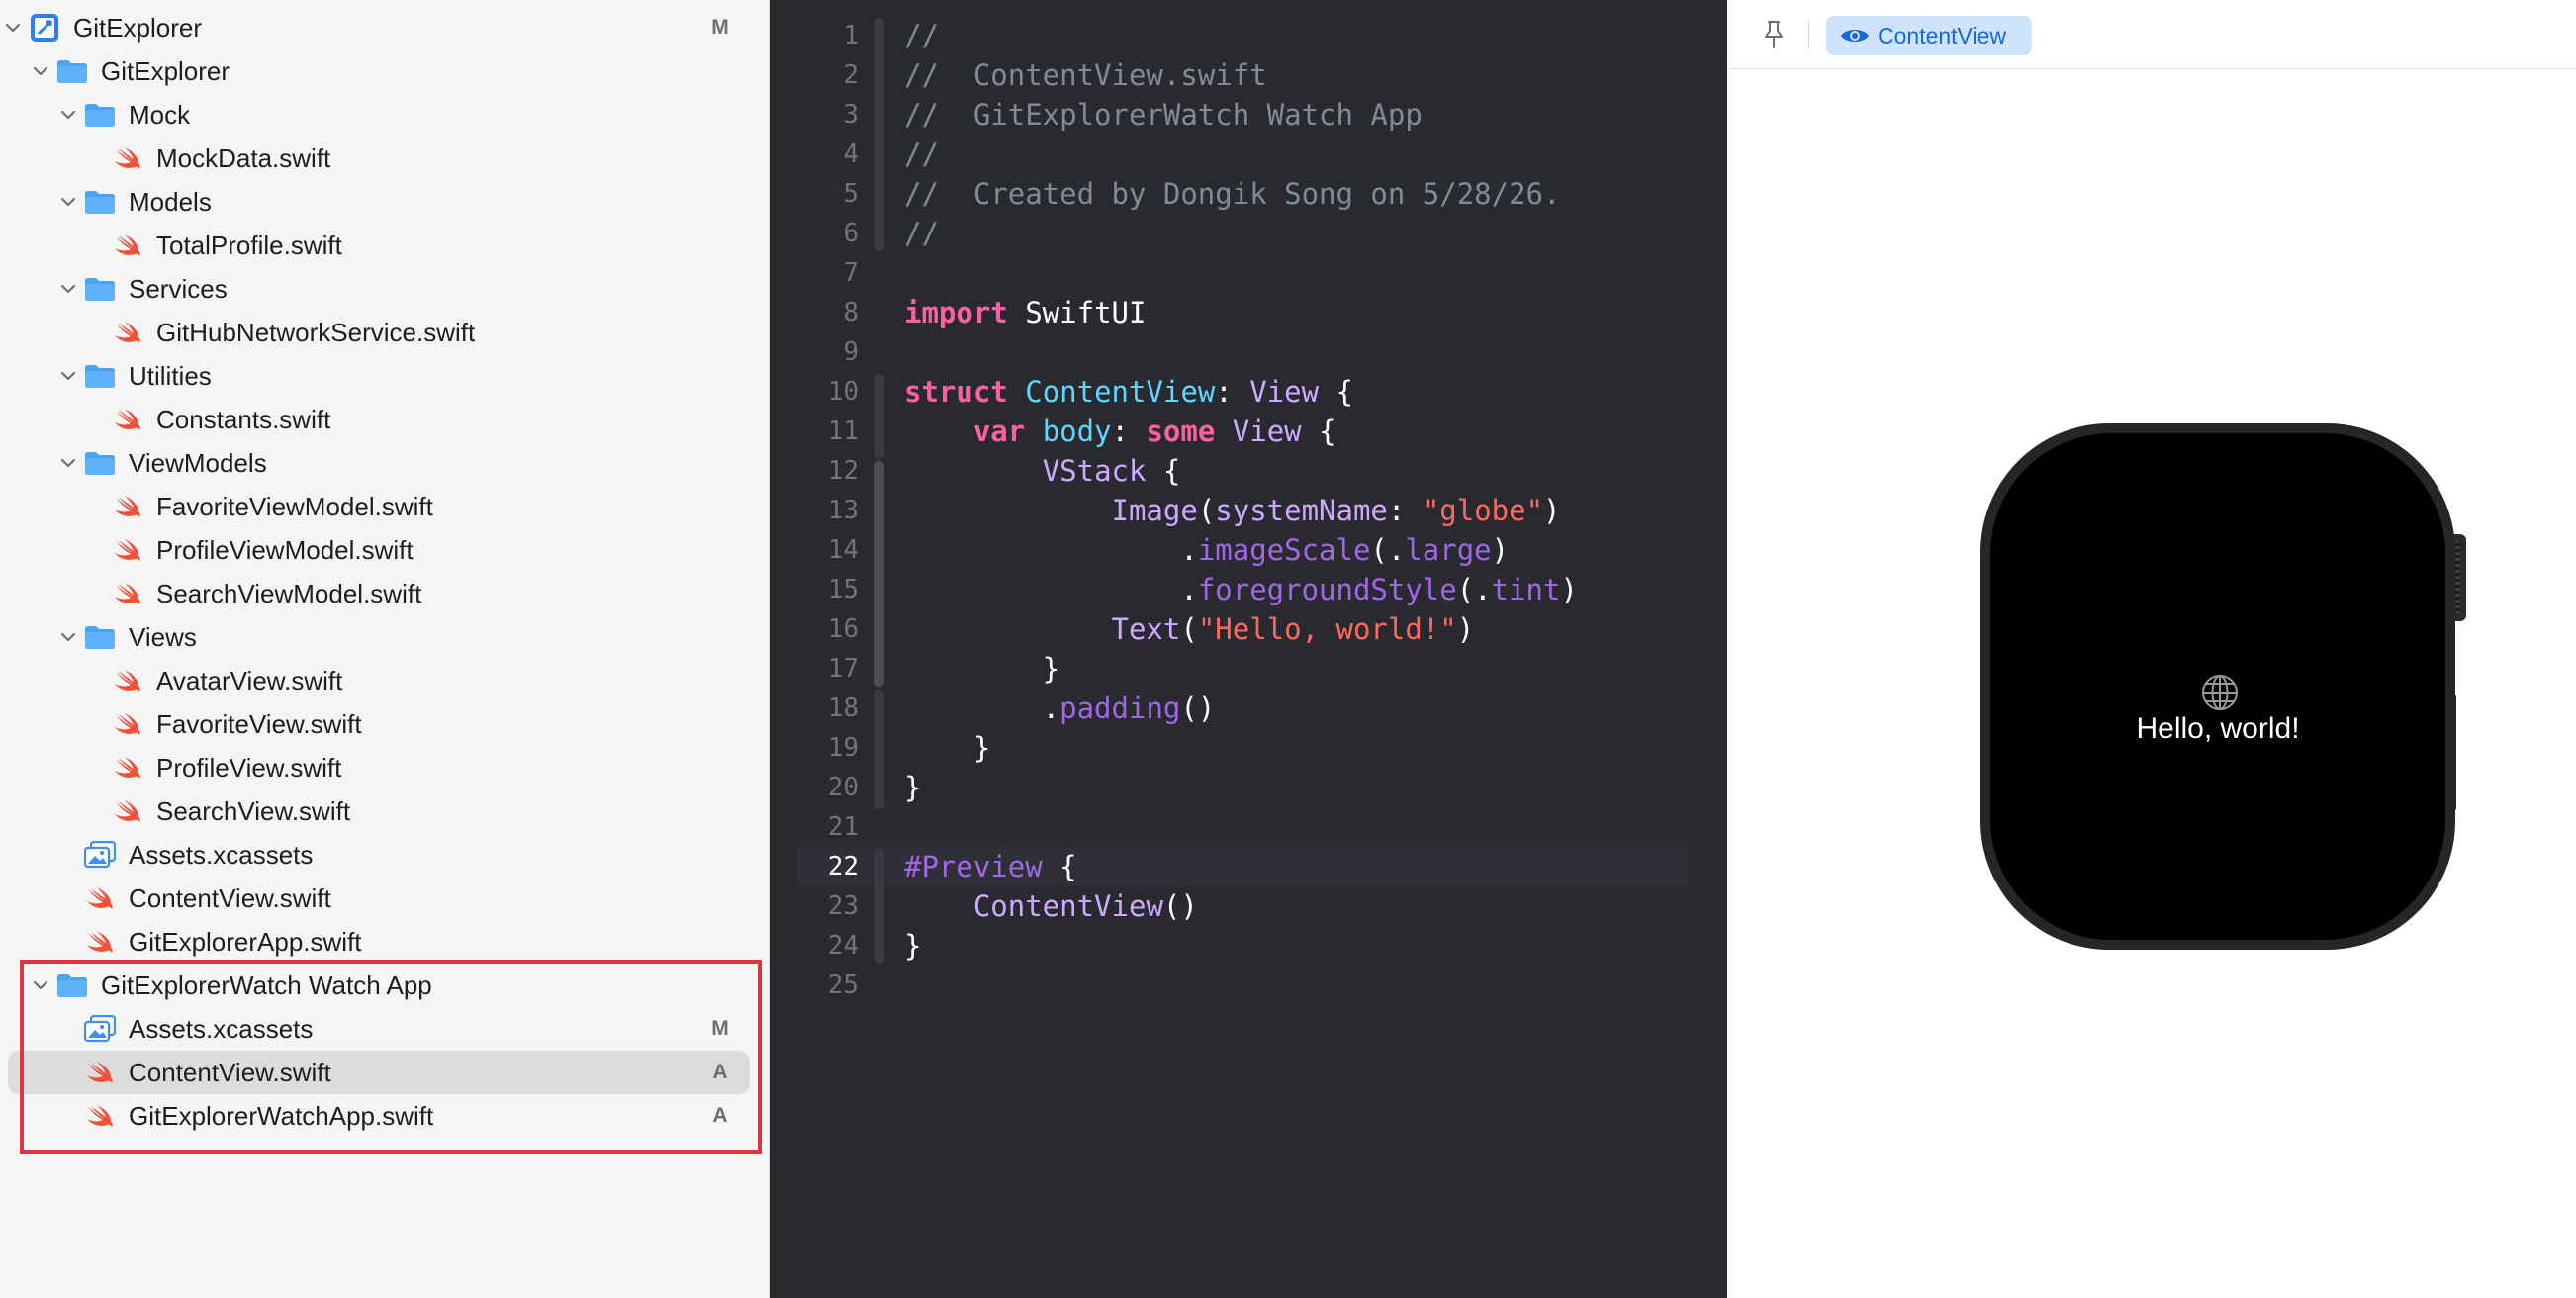 Image resolution: width=2576 pixels, height=1298 pixels. Describe the element at coordinates (385, 768) in the screenshot. I see `navigator-item: ProfileView.swift` at that location.